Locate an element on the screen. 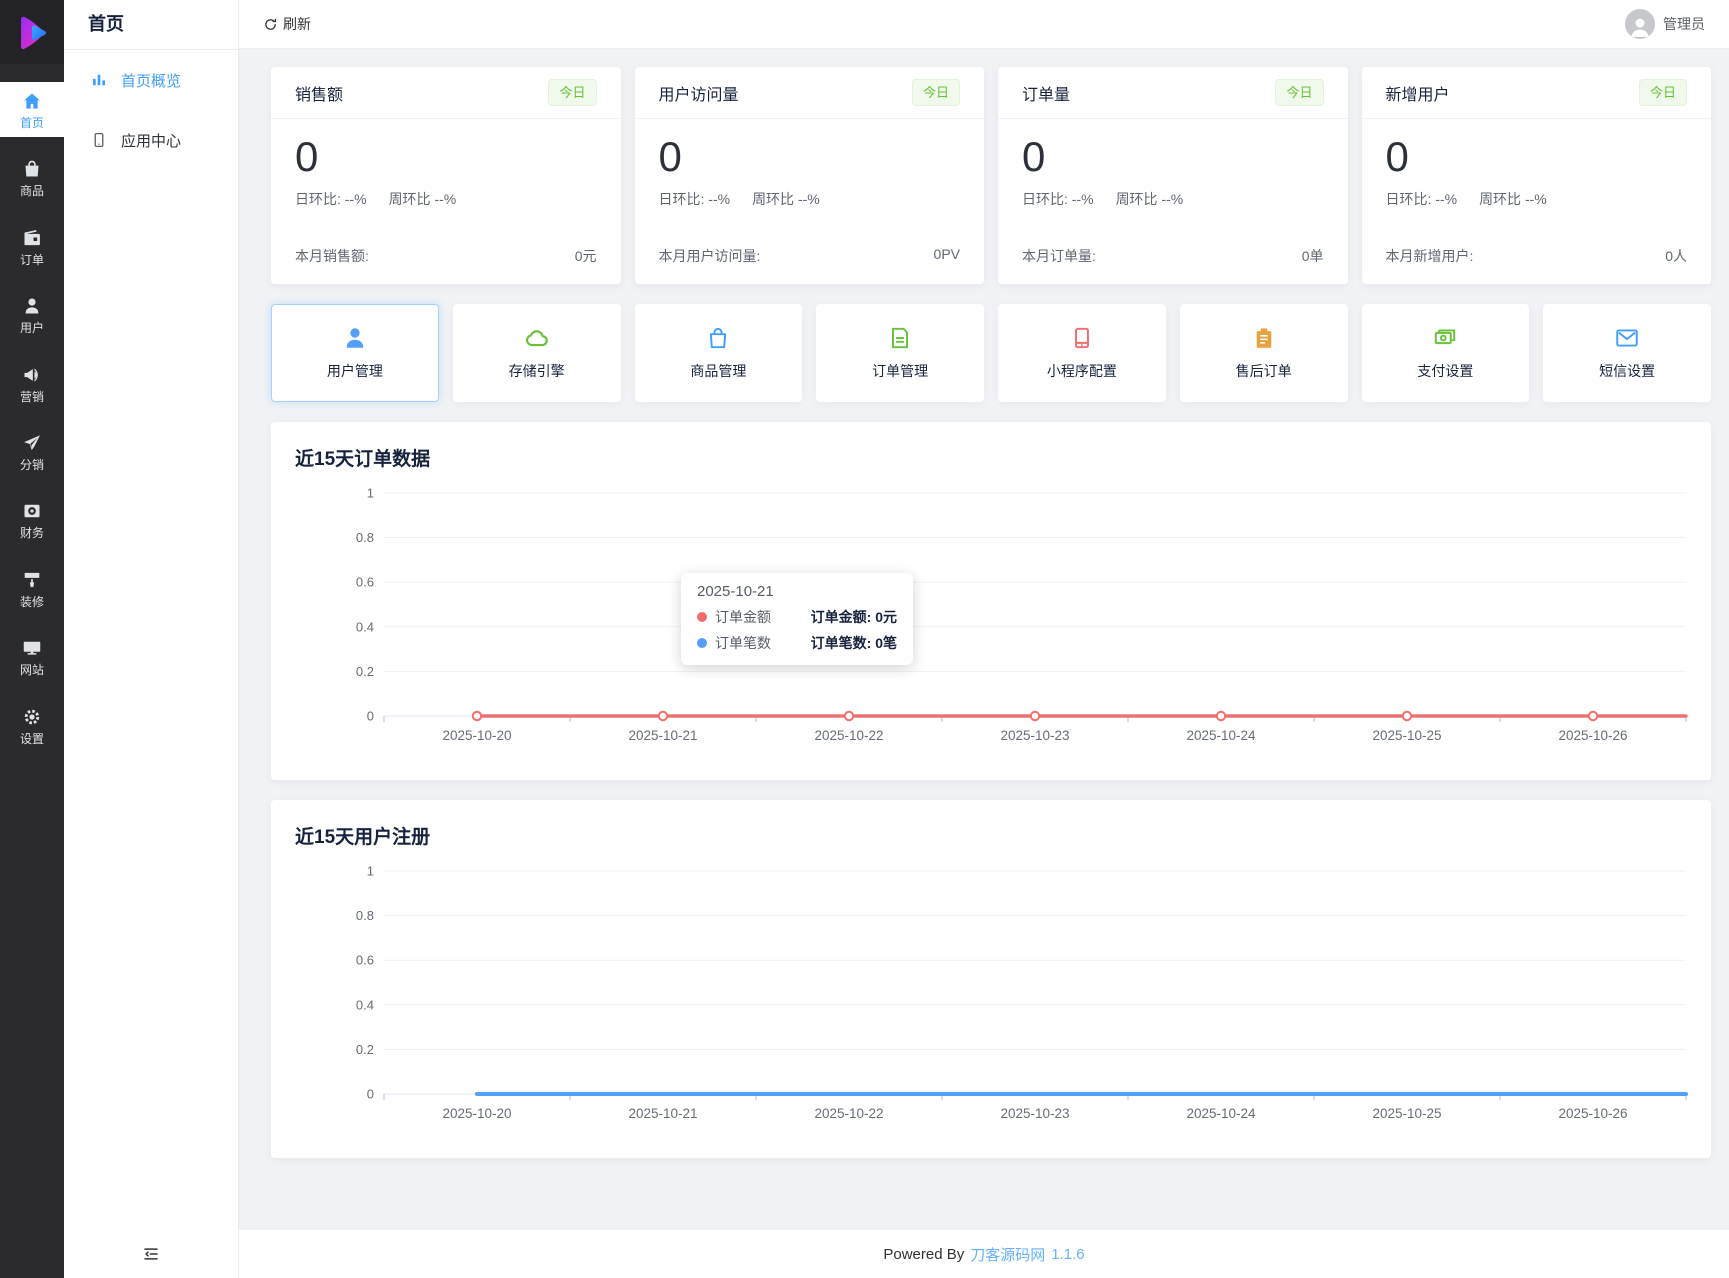 This screenshot has width=1729, height=1278. shortcut-label: 存储引擎 is located at coordinates (536, 371).